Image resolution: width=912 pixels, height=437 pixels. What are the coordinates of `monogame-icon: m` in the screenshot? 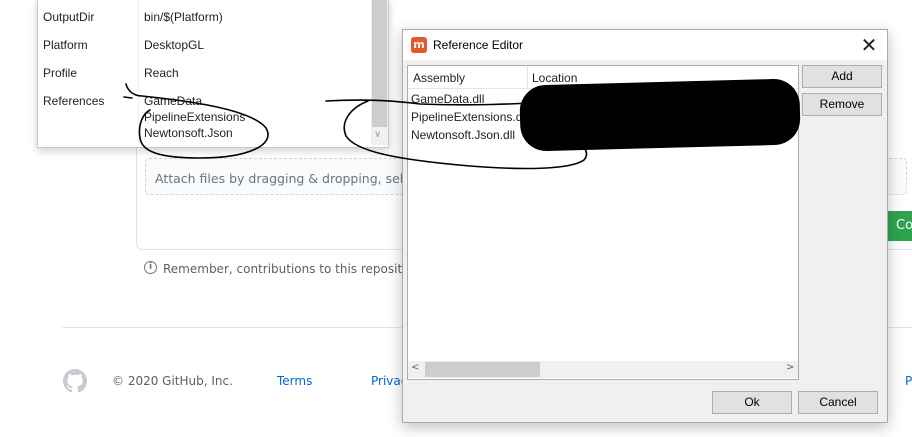 It's located at (419, 45).